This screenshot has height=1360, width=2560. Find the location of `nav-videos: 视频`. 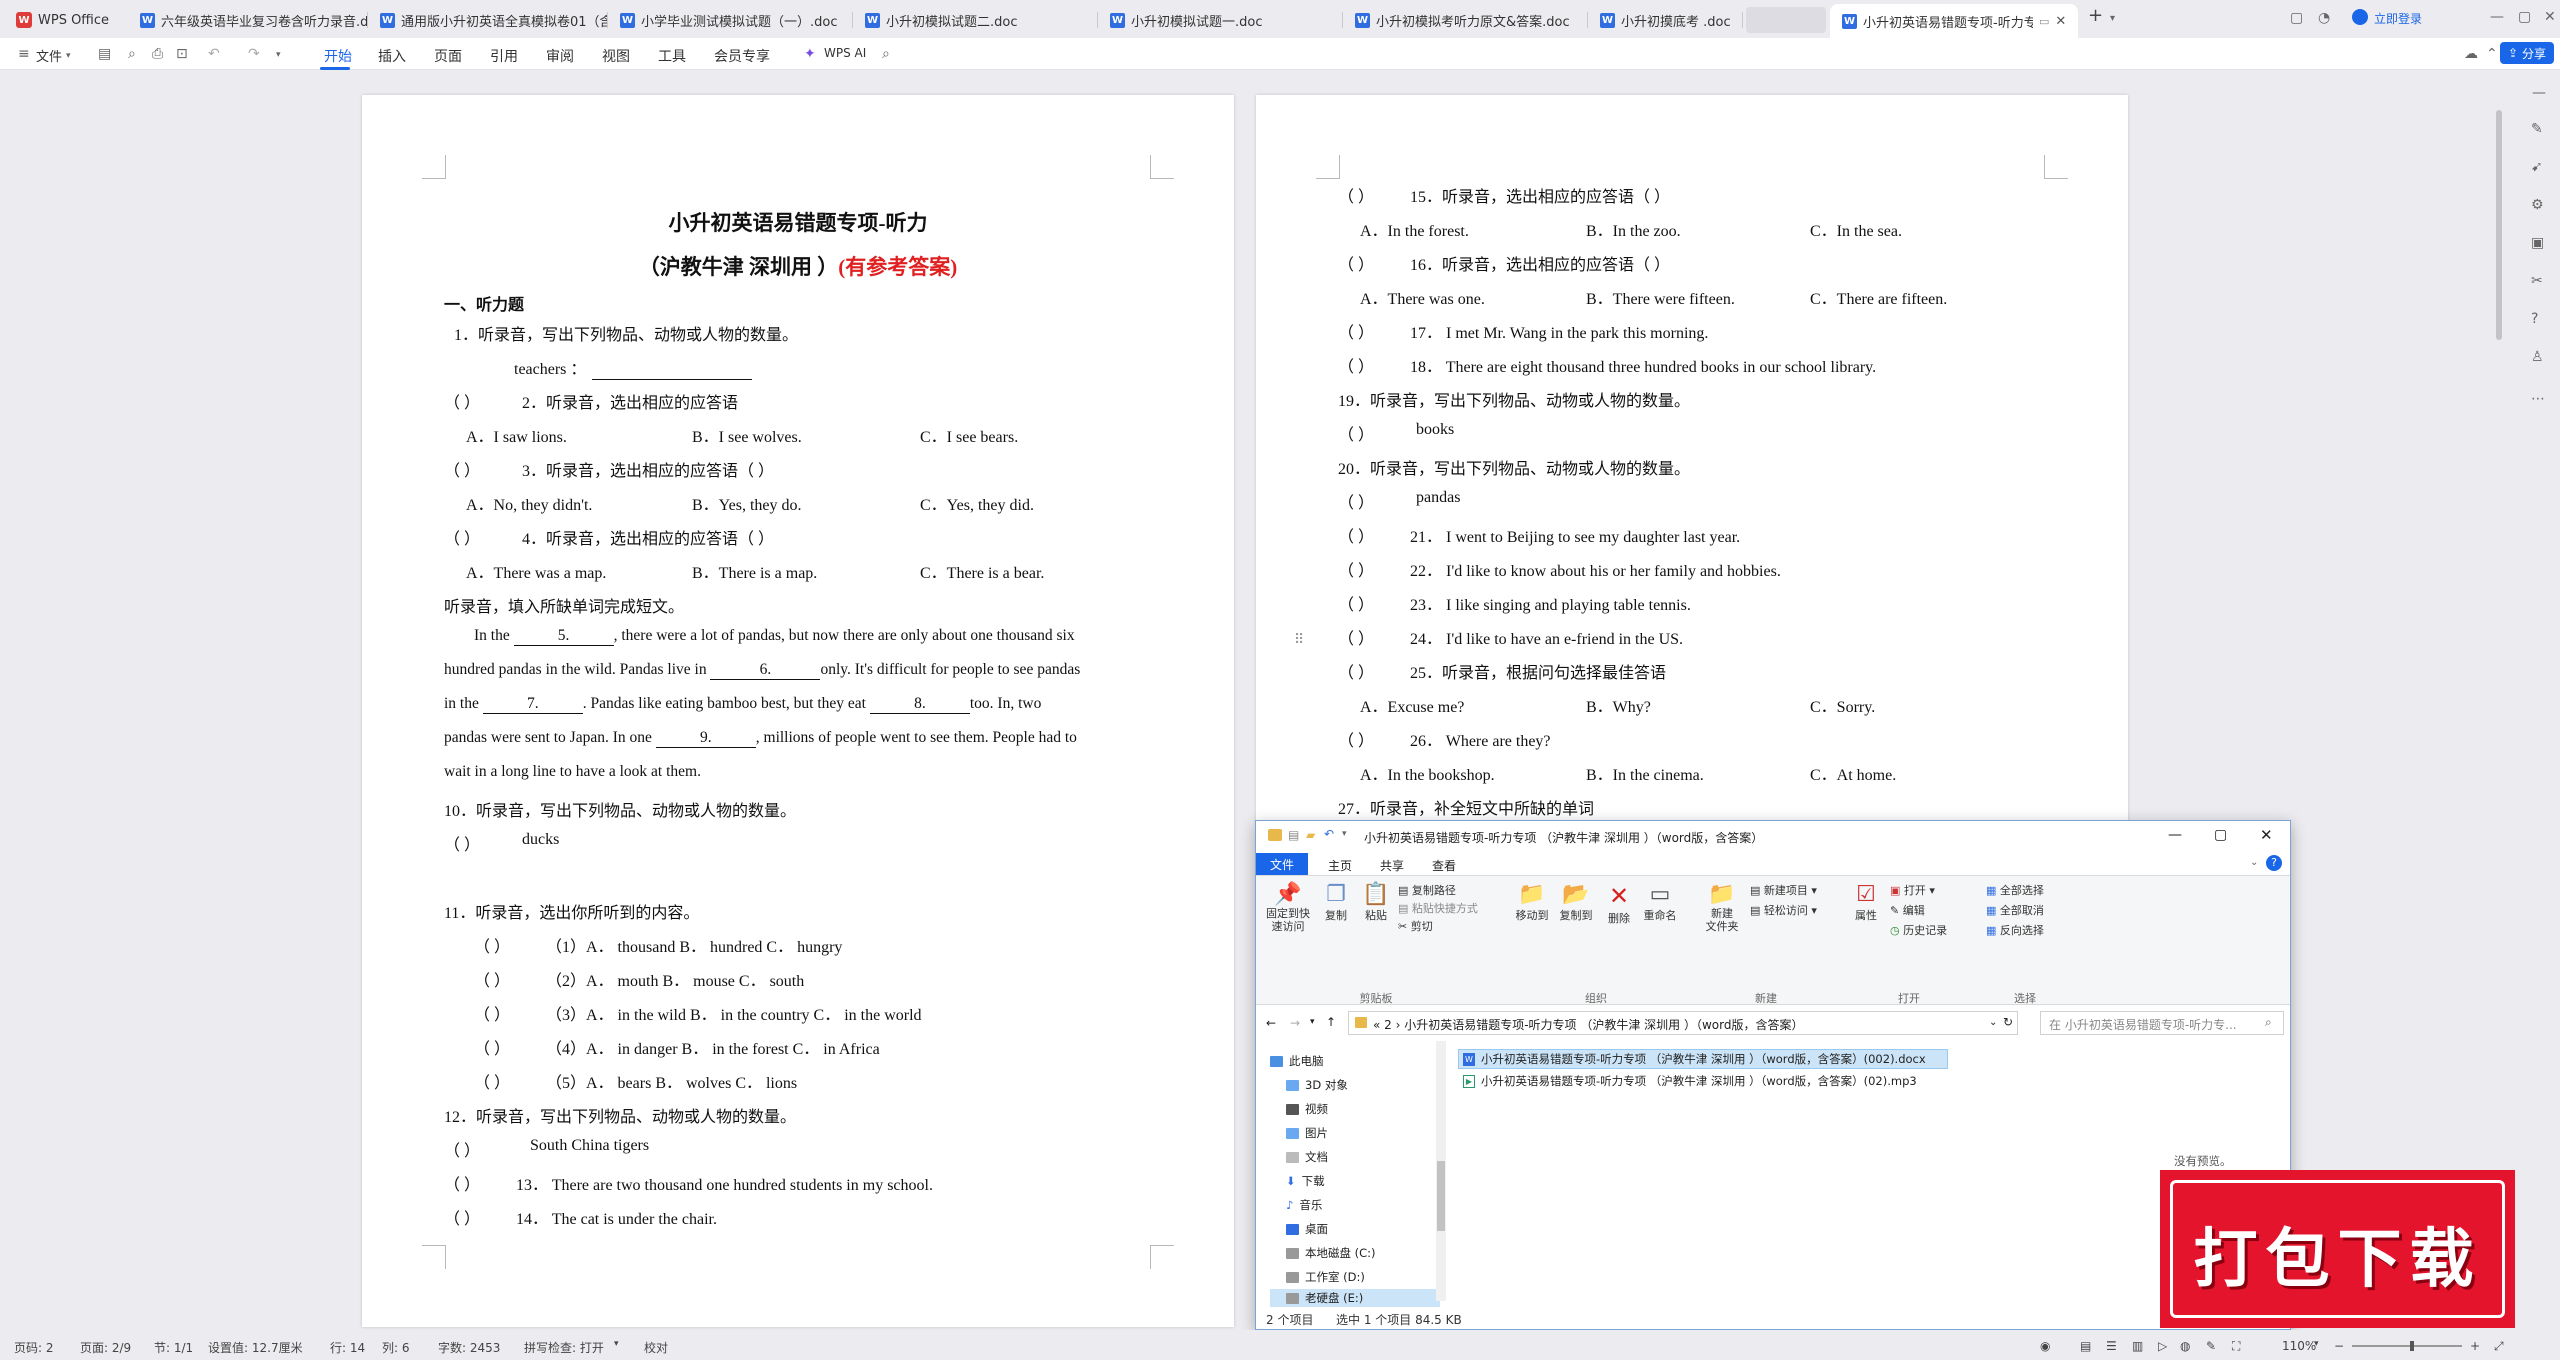

nav-videos: 视频 is located at coordinates (1307, 1109).